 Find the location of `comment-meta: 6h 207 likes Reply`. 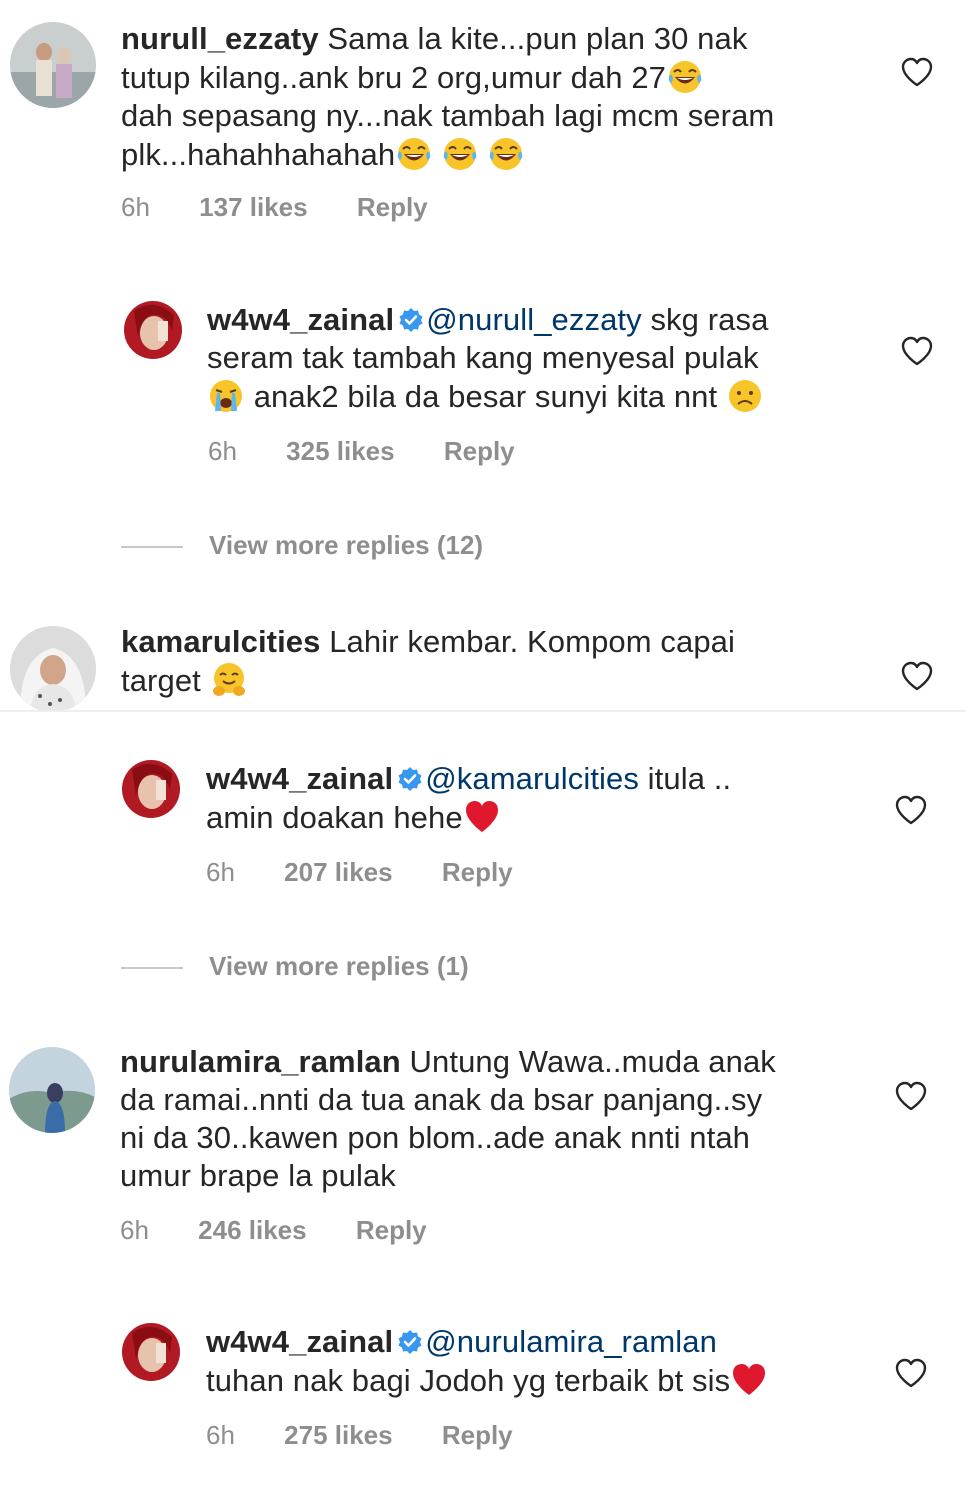

comment-meta: 6h 207 likes Reply is located at coordinates (380, 872).